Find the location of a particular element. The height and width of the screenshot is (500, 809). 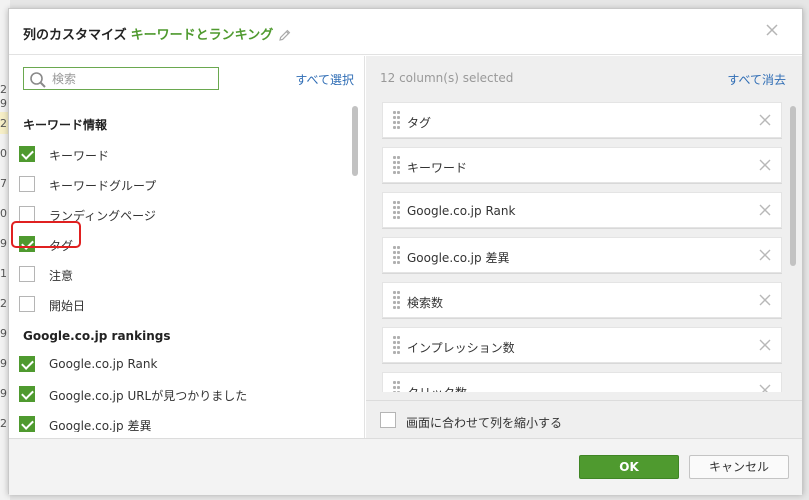

checkbox-item-google-url-found: Google.co.jp URLが見つかりました is located at coordinates (174, 394).